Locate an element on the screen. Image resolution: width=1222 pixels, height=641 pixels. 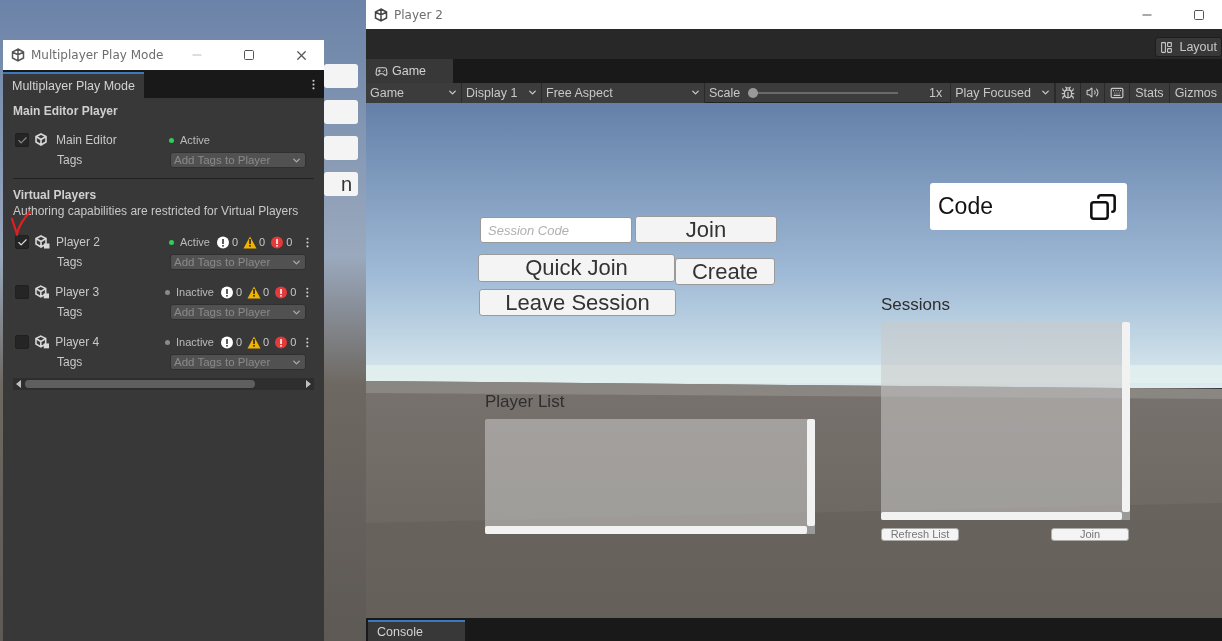
display-dropdown: Display 1 is located at coordinates (502, 92).